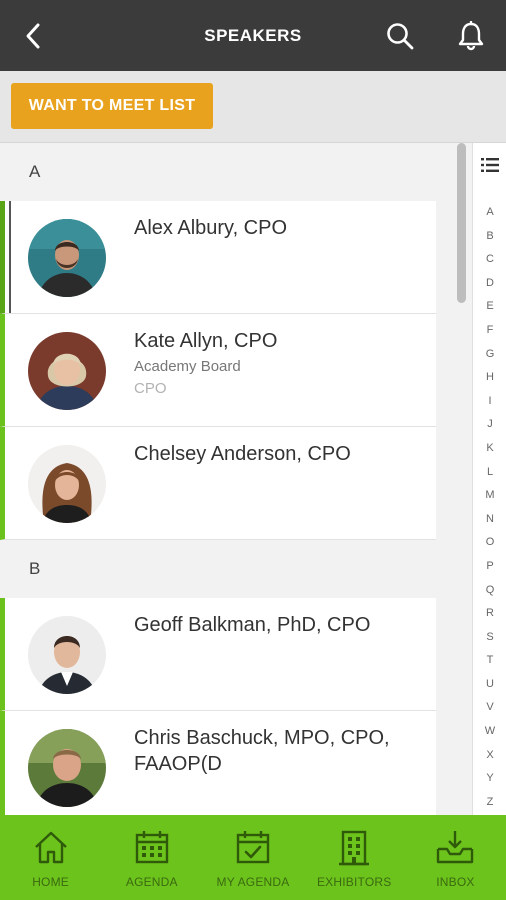  I want to click on scrollbar-thumb, so click(461, 223).